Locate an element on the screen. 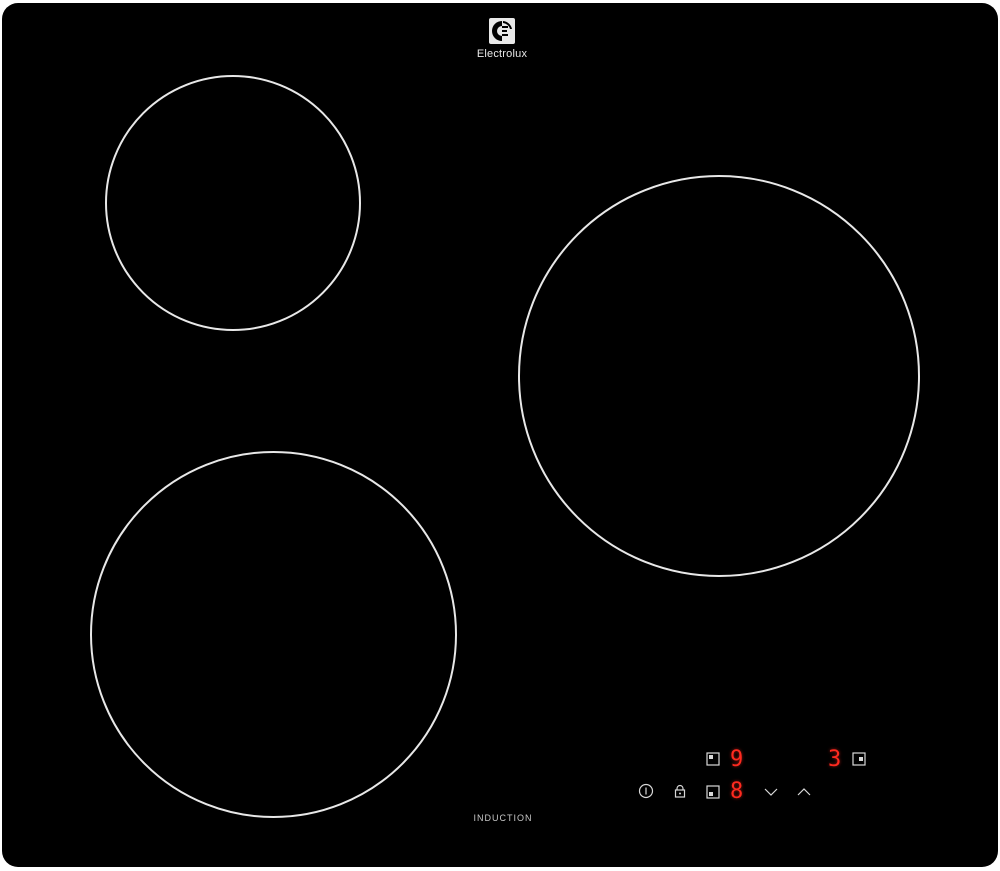  brand: Electrolux is located at coordinates (502, 38).